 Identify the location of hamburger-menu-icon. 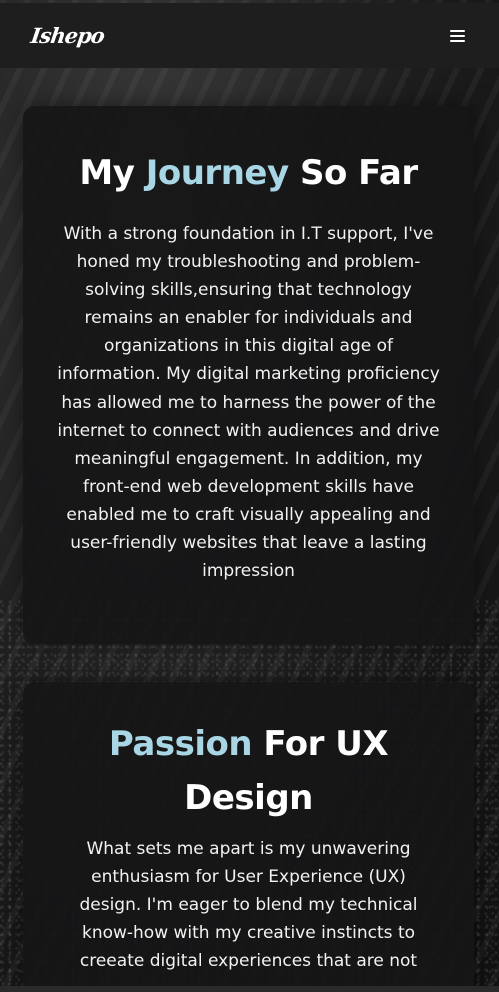
(457, 35).